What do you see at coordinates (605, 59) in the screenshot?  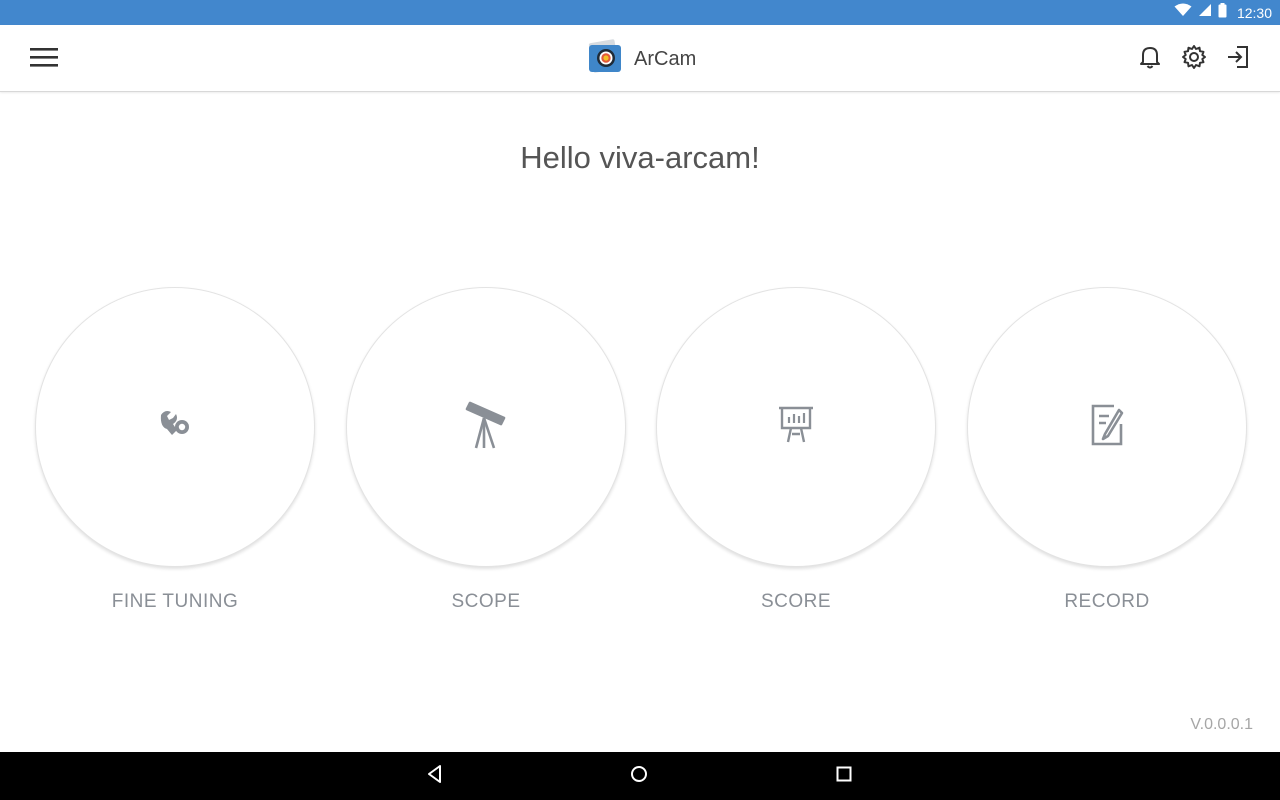 I see `app-logo` at bounding box center [605, 59].